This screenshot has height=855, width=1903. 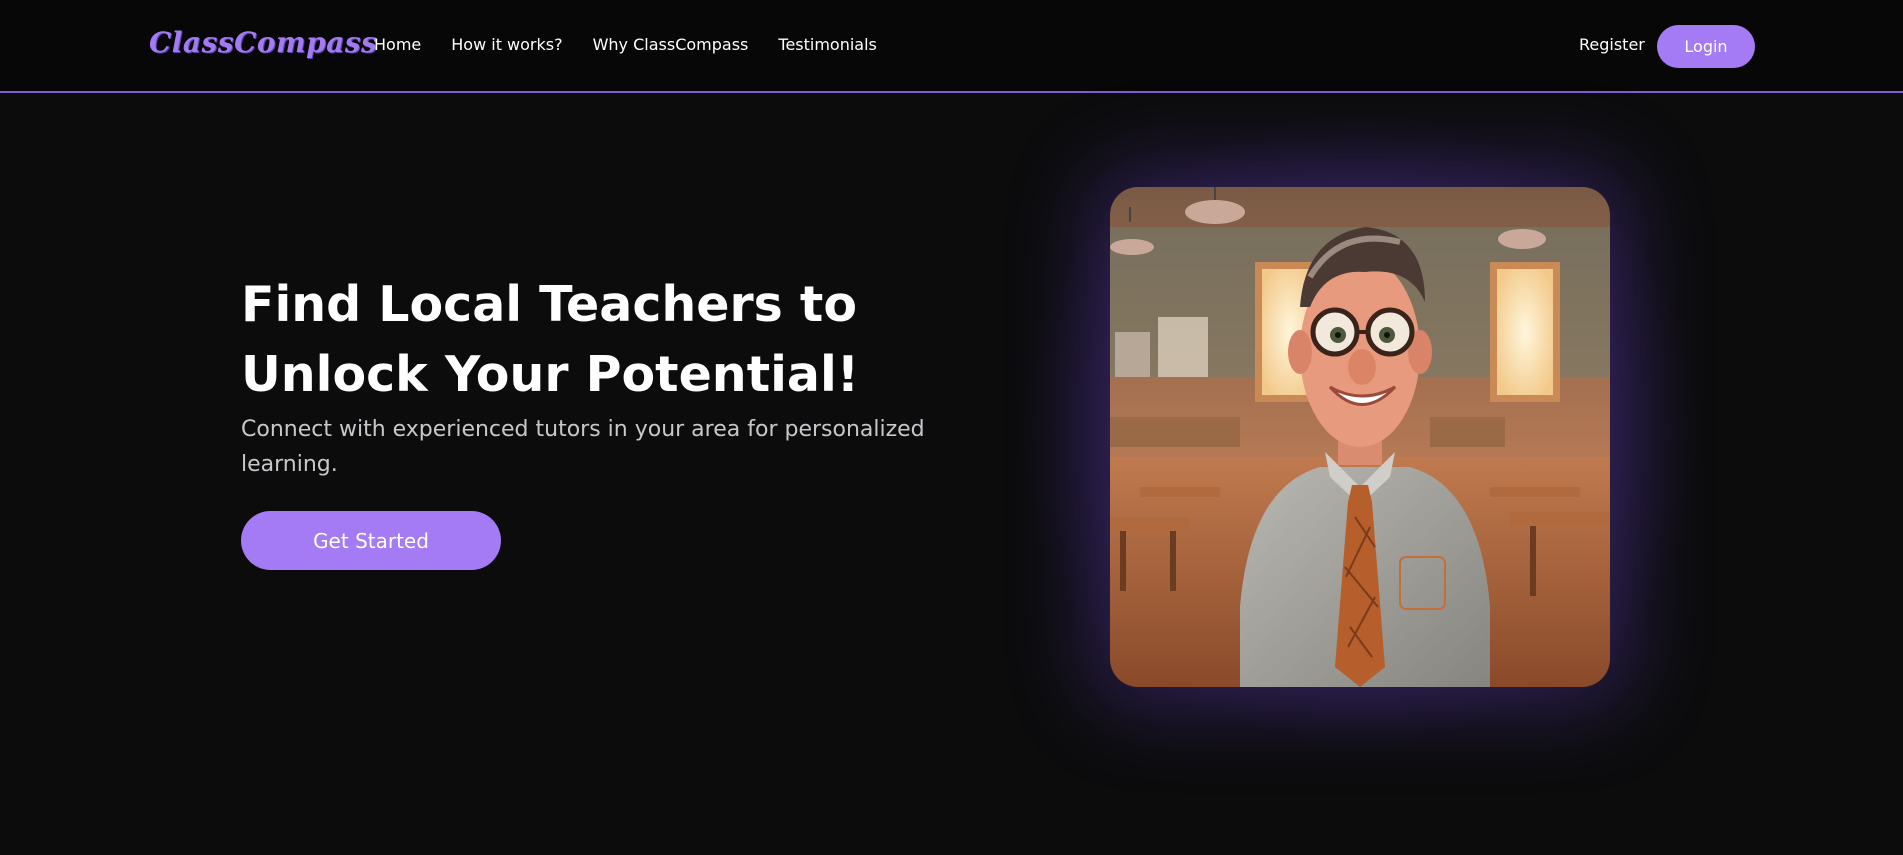 What do you see at coordinates (1612, 44) in the screenshot?
I see `register-link: Register` at bounding box center [1612, 44].